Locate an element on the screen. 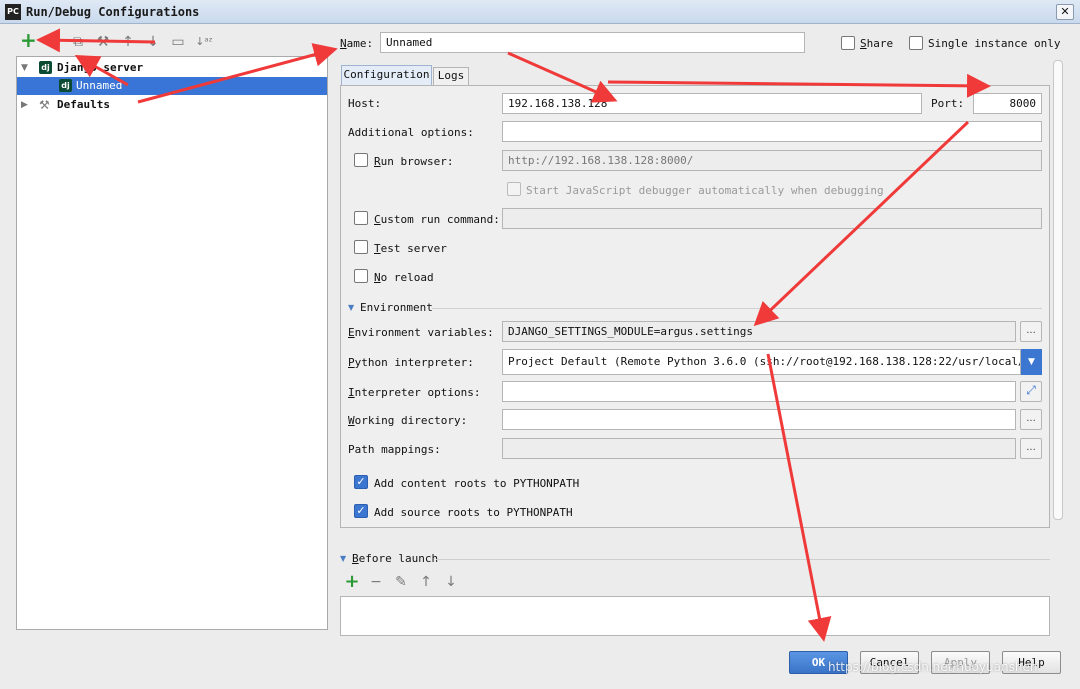 This screenshot has width=1080, height=689. before-launch-collapse-icon: ▼ is located at coordinates (343, 558).